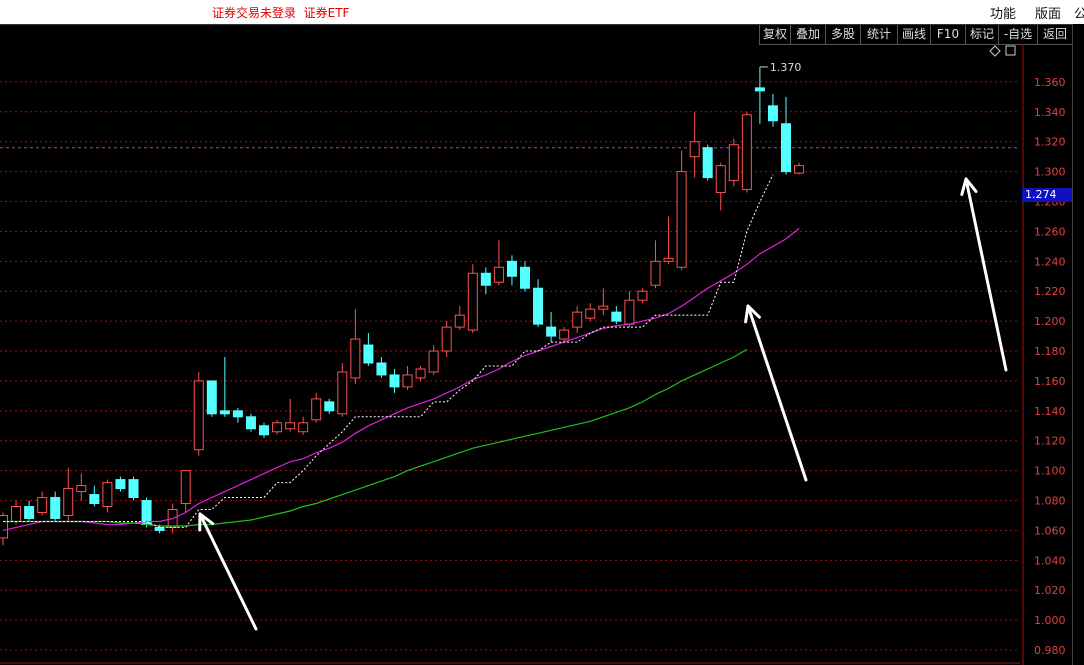 The width and height of the screenshot is (1084, 665). What do you see at coordinates (1050, 411) in the screenshot?
I see `y-tick-label: 1.140` at bounding box center [1050, 411].